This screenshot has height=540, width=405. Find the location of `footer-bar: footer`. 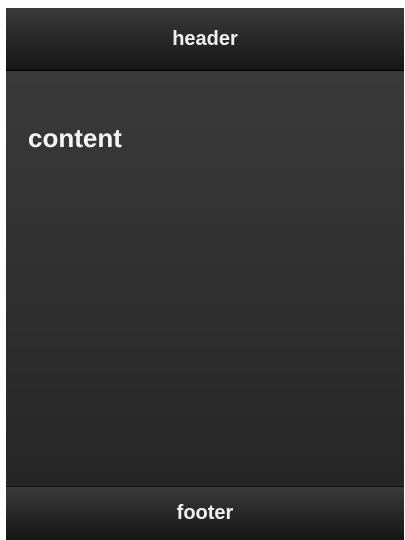

footer-bar: footer is located at coordinates (205, 513).